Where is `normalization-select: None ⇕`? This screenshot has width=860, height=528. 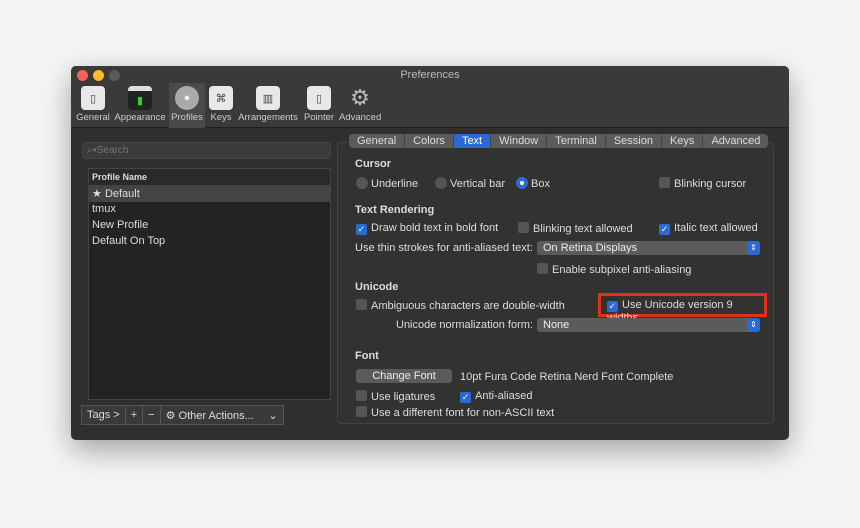 normalization-select: None ⇕ is located at coordinates (648, 325).